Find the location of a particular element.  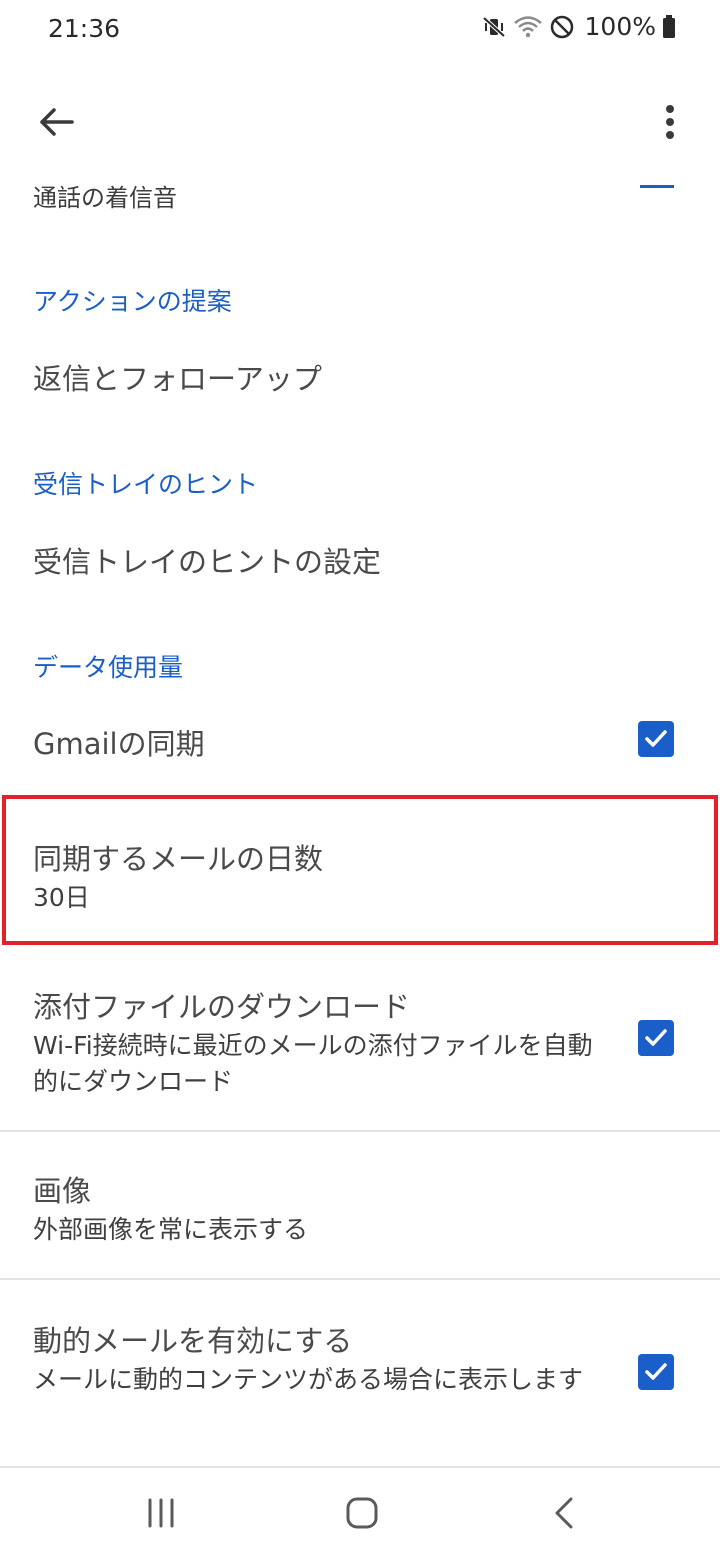

gmail-sync-checkbox is located at coordinates (656, 739).